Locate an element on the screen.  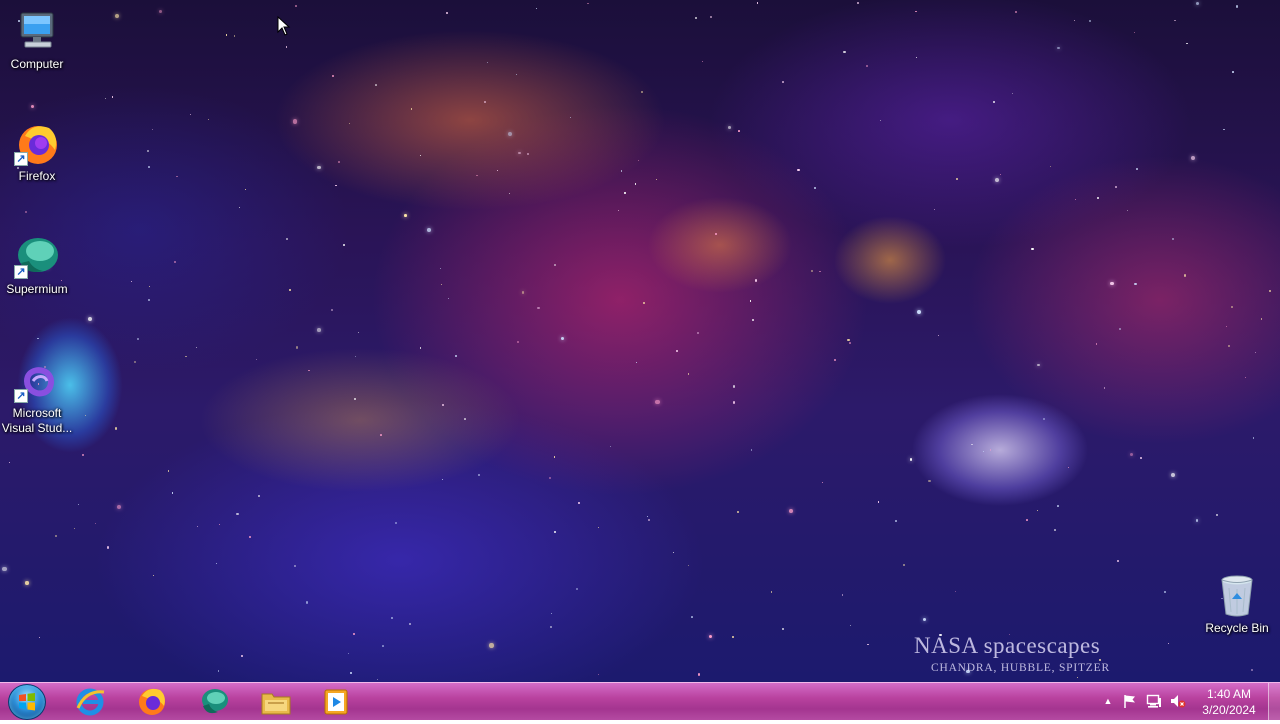
taskbar-internet-explorer-button is located at coordinates (90, 702).